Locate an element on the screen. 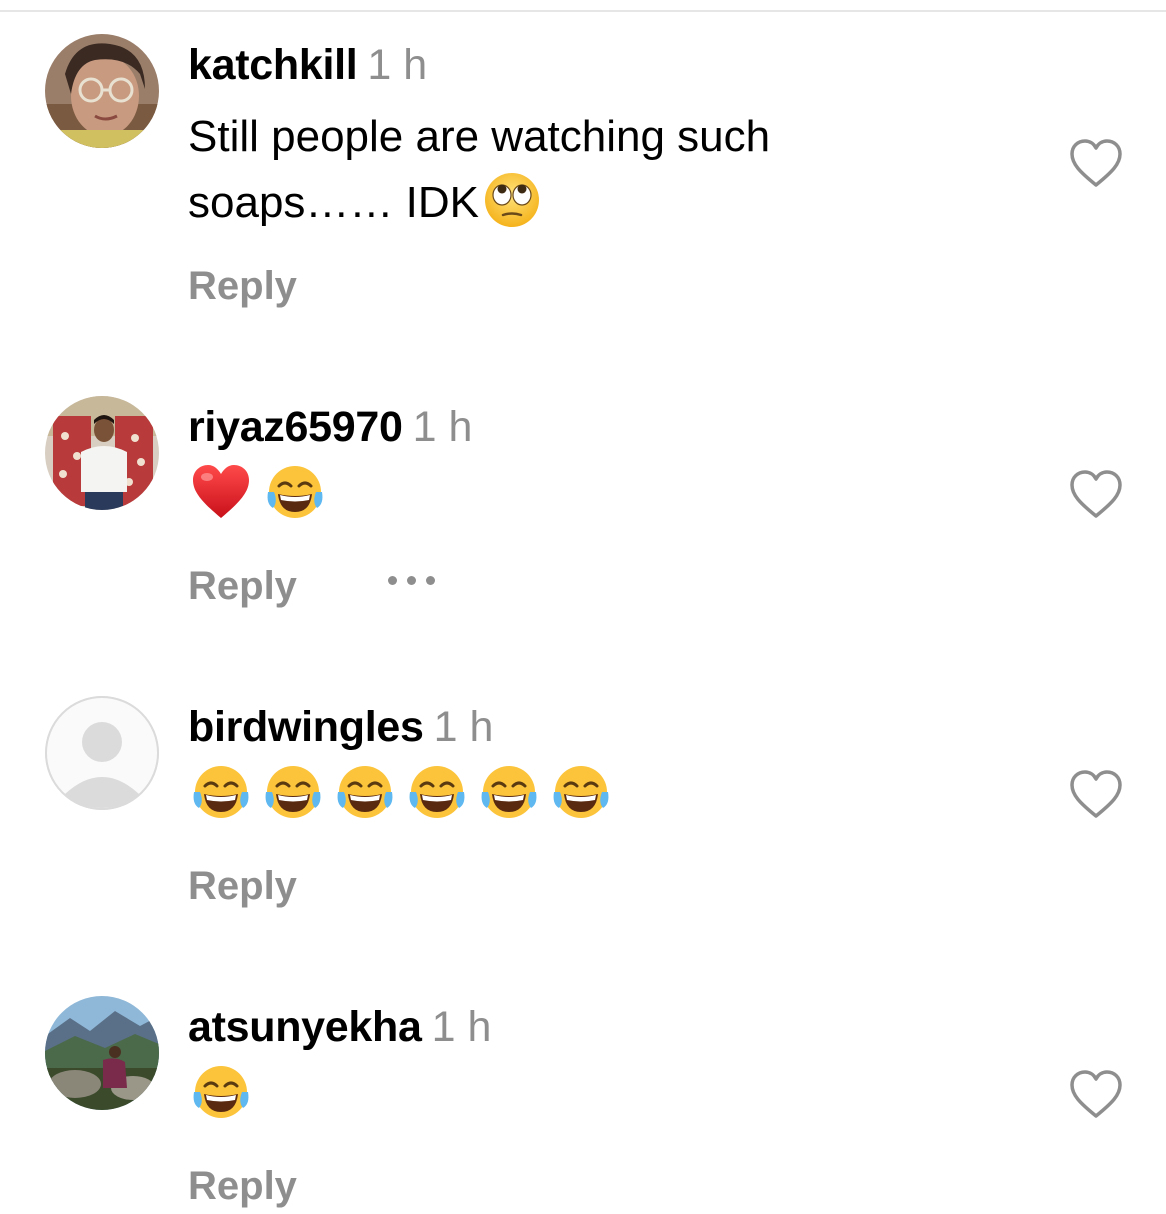 This screenshot has width=1166, height=1214. comment-header: katchkill 1 h is located at coordinates (307, 70).